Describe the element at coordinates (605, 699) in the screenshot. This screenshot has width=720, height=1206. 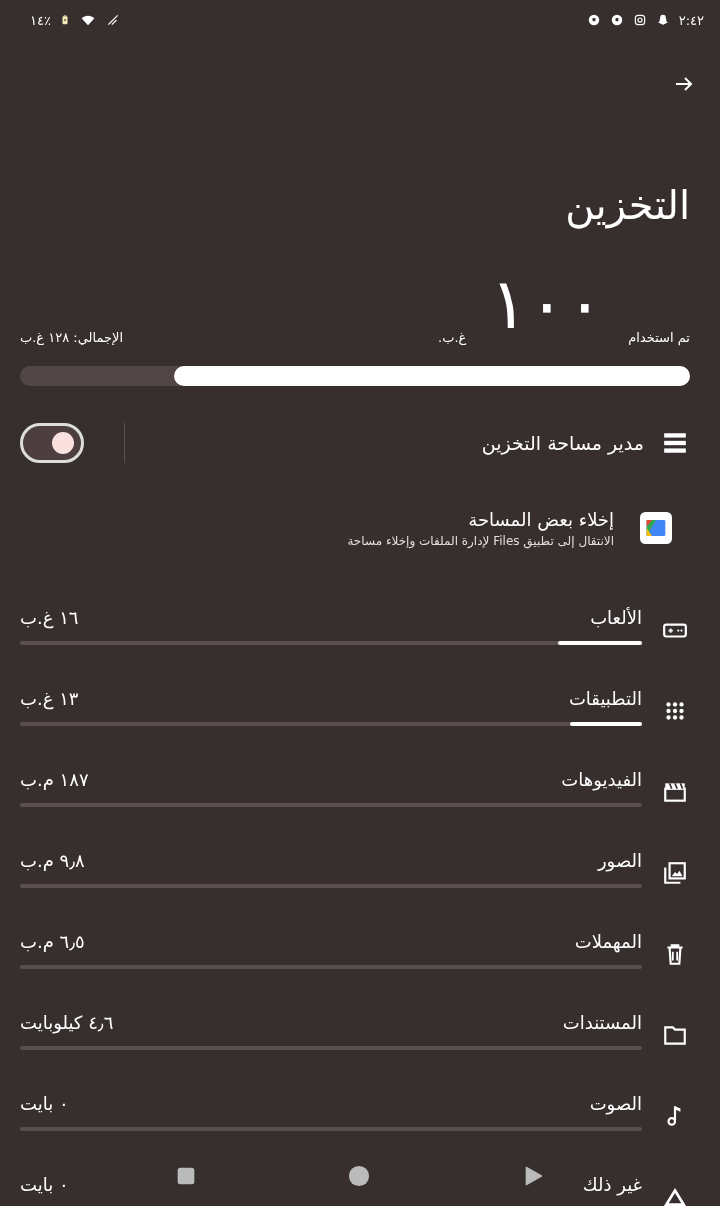
I see `category-name: التطبيقات` at that location.